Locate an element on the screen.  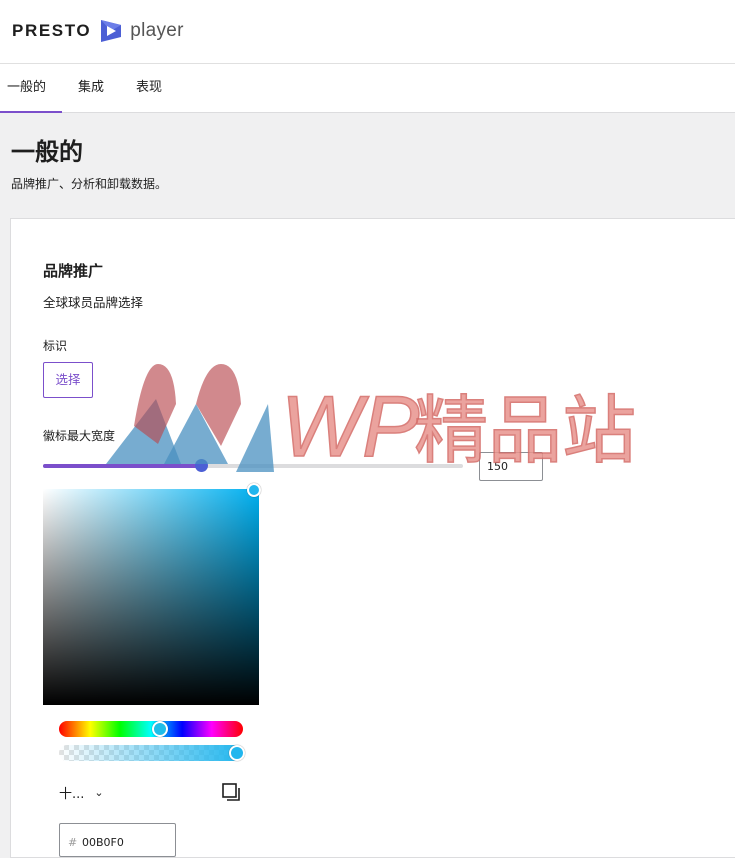
copy-icon is located at coordinates (231, 792).